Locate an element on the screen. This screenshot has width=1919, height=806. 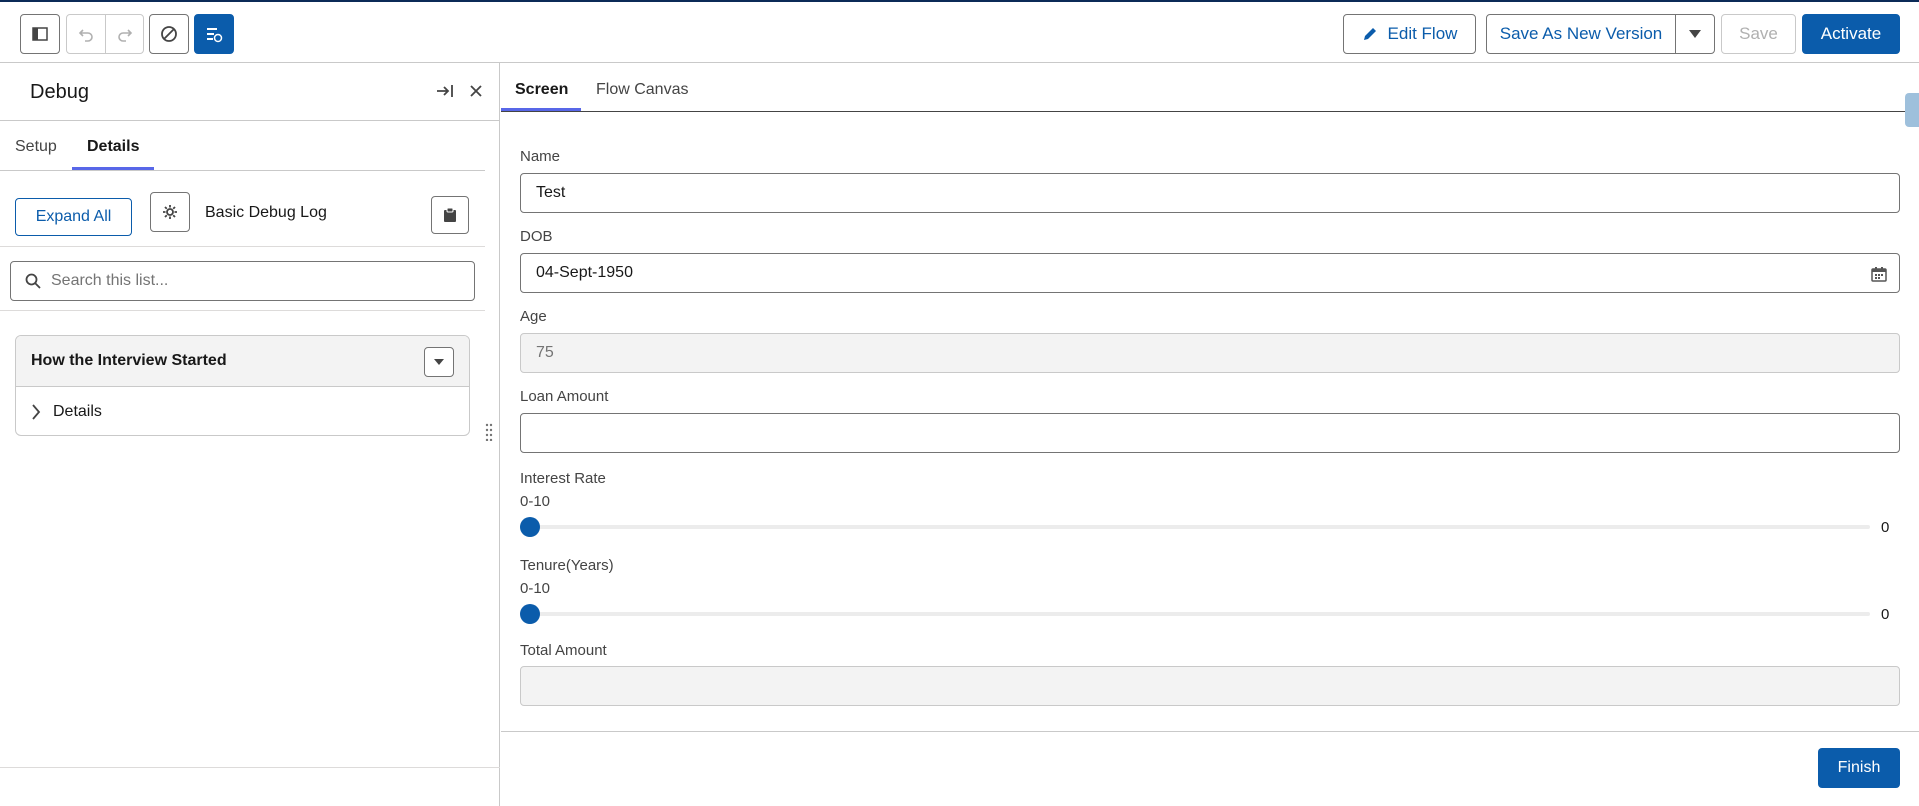
resize-handle is located at coordinates (489, 432).